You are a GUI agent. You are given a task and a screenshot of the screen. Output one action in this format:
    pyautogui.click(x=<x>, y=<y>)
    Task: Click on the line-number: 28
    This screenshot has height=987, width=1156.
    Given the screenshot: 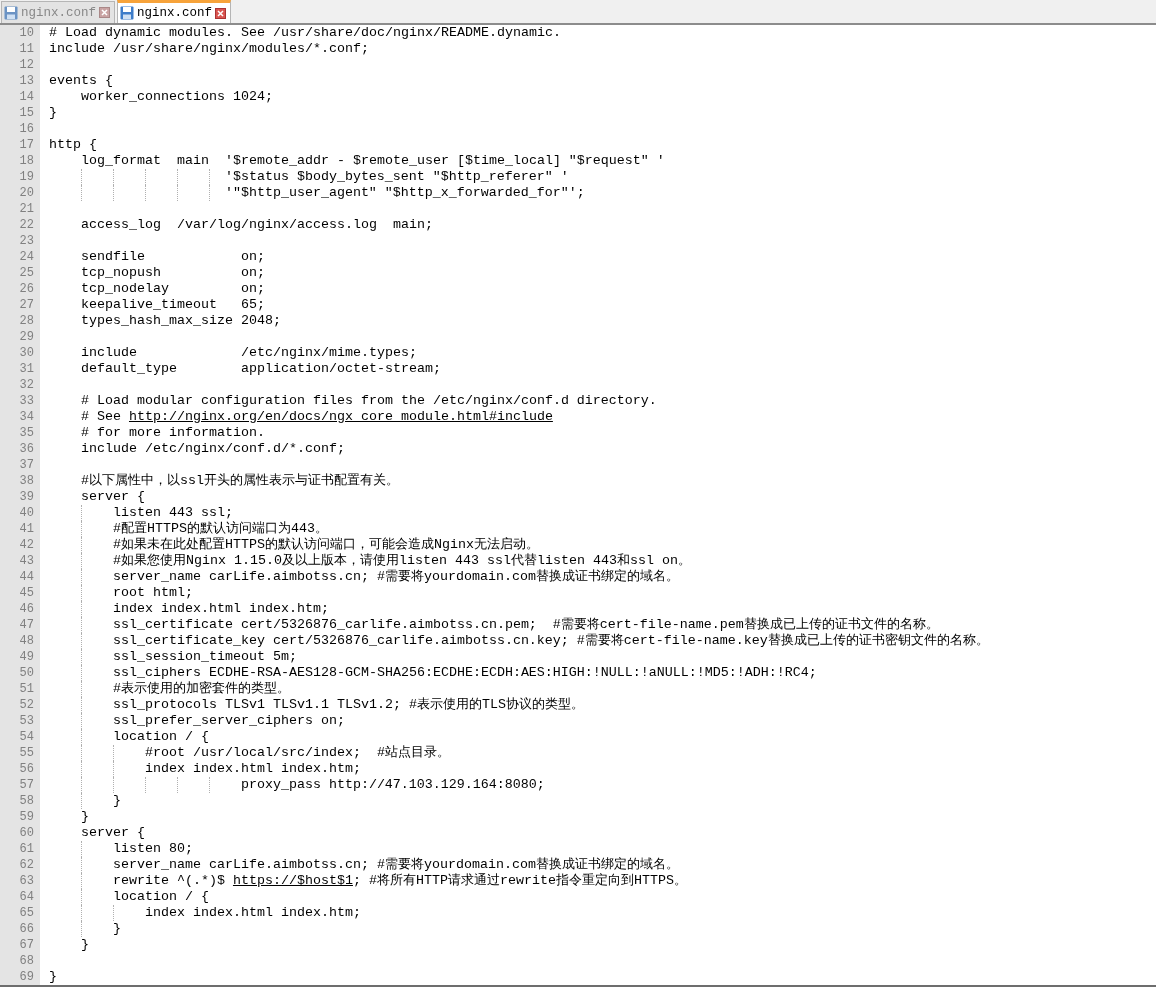 What is the action you would take?
    pyautogui.click(x=26, y=321)
    